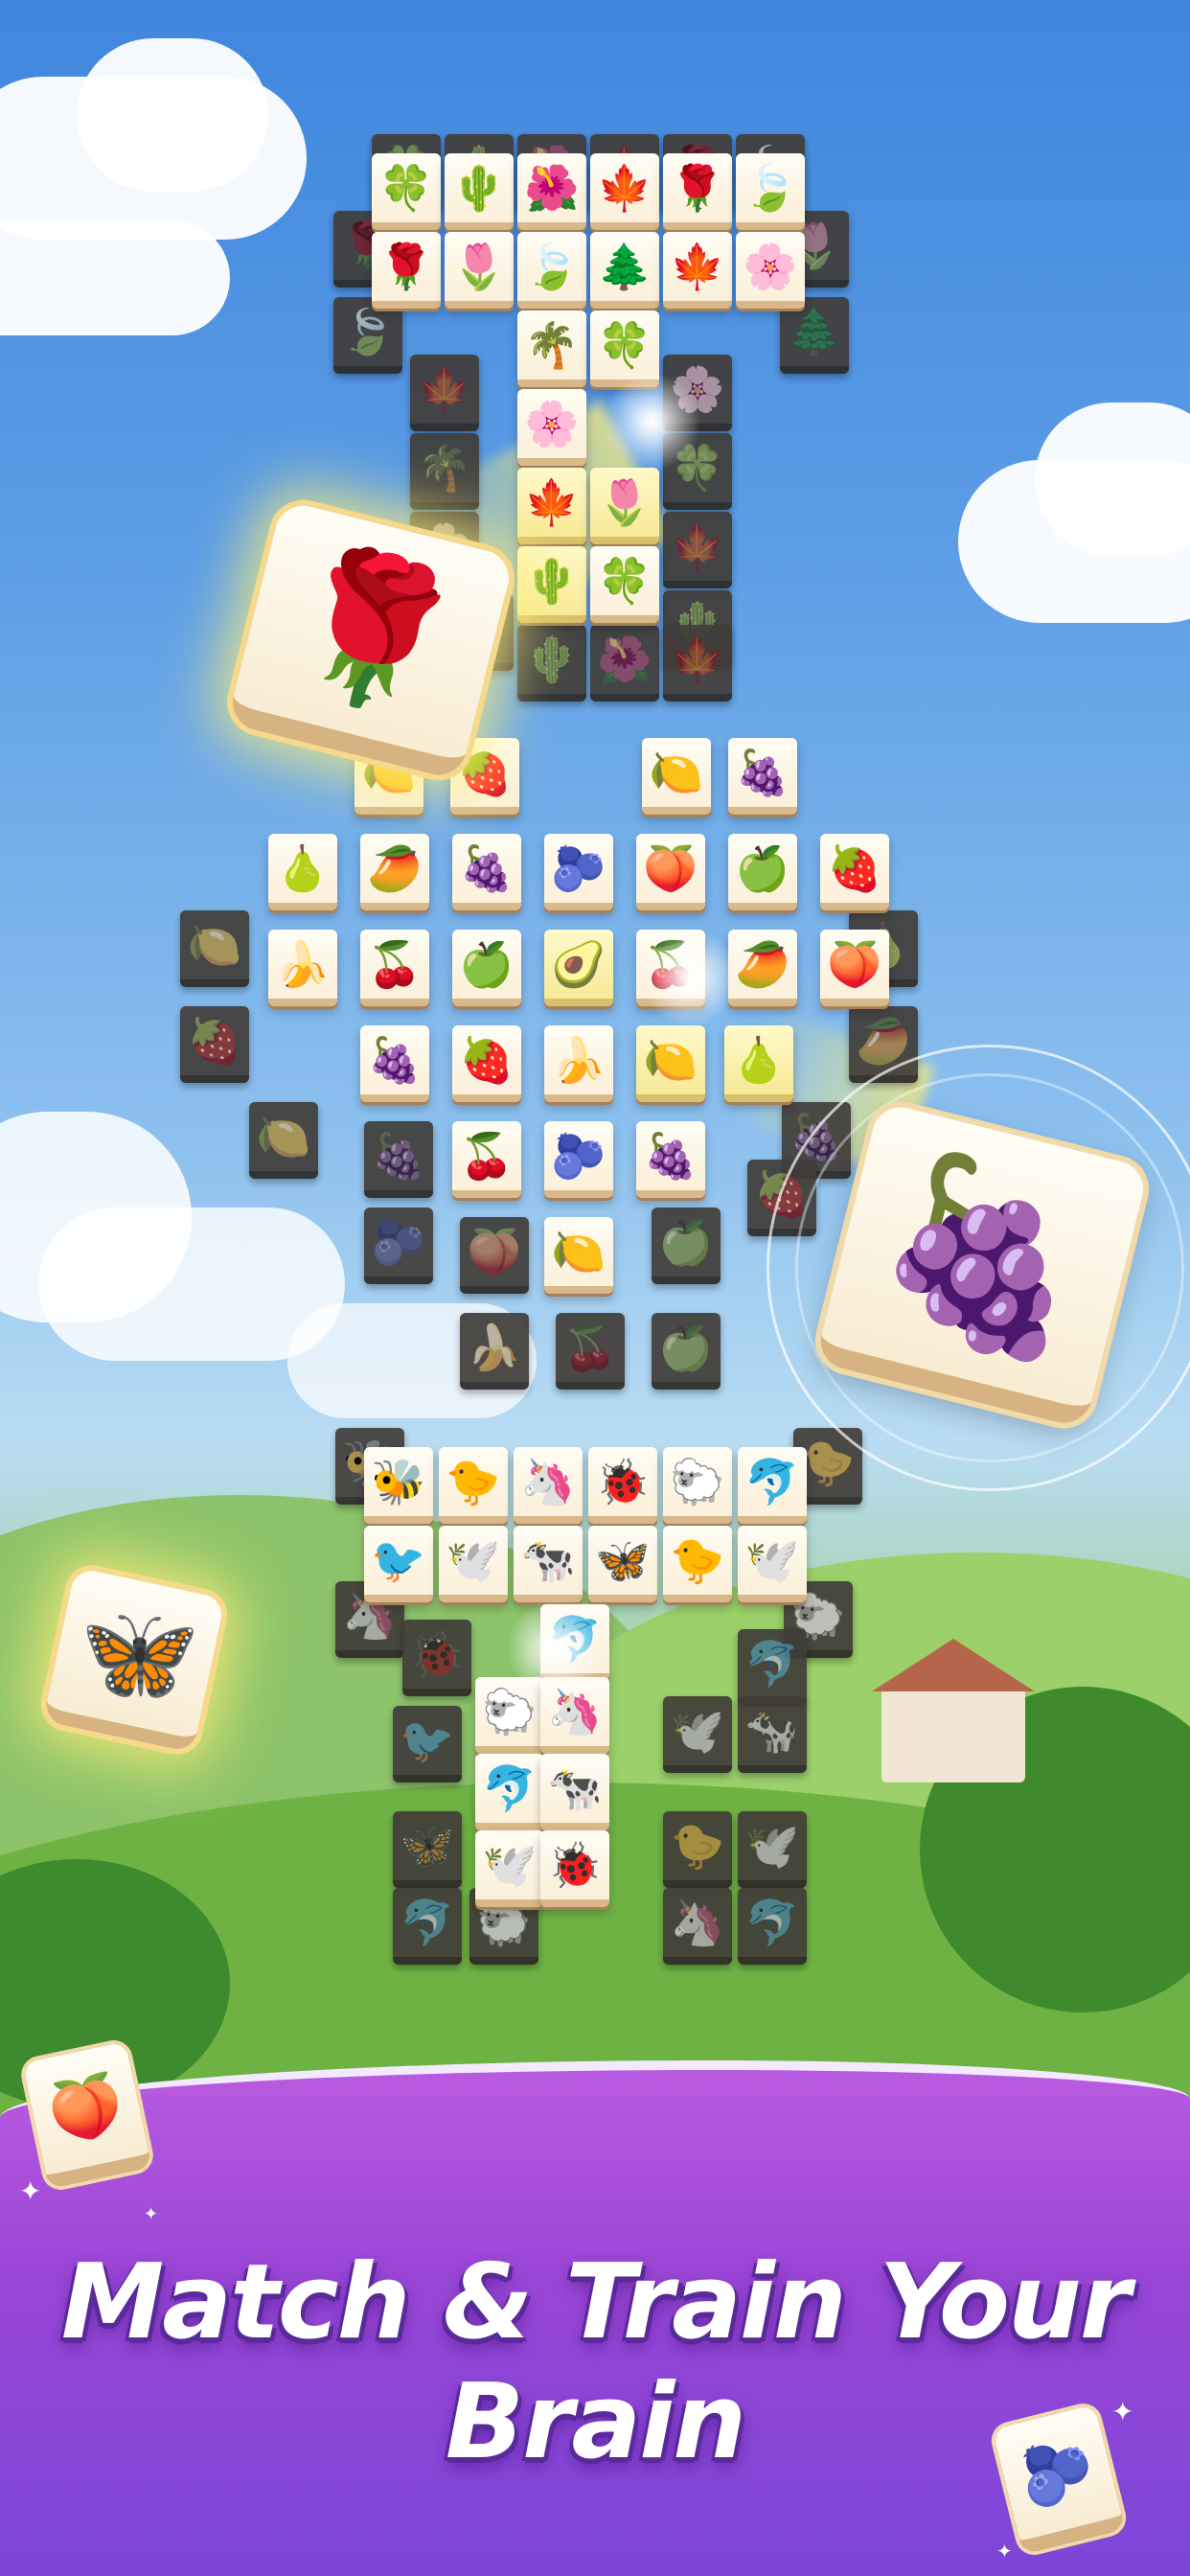  What do you see at coordinates (984, 1255) in the screenshot?
I see `grapes-icon: 🍇` at bounding box center [984, 1255].